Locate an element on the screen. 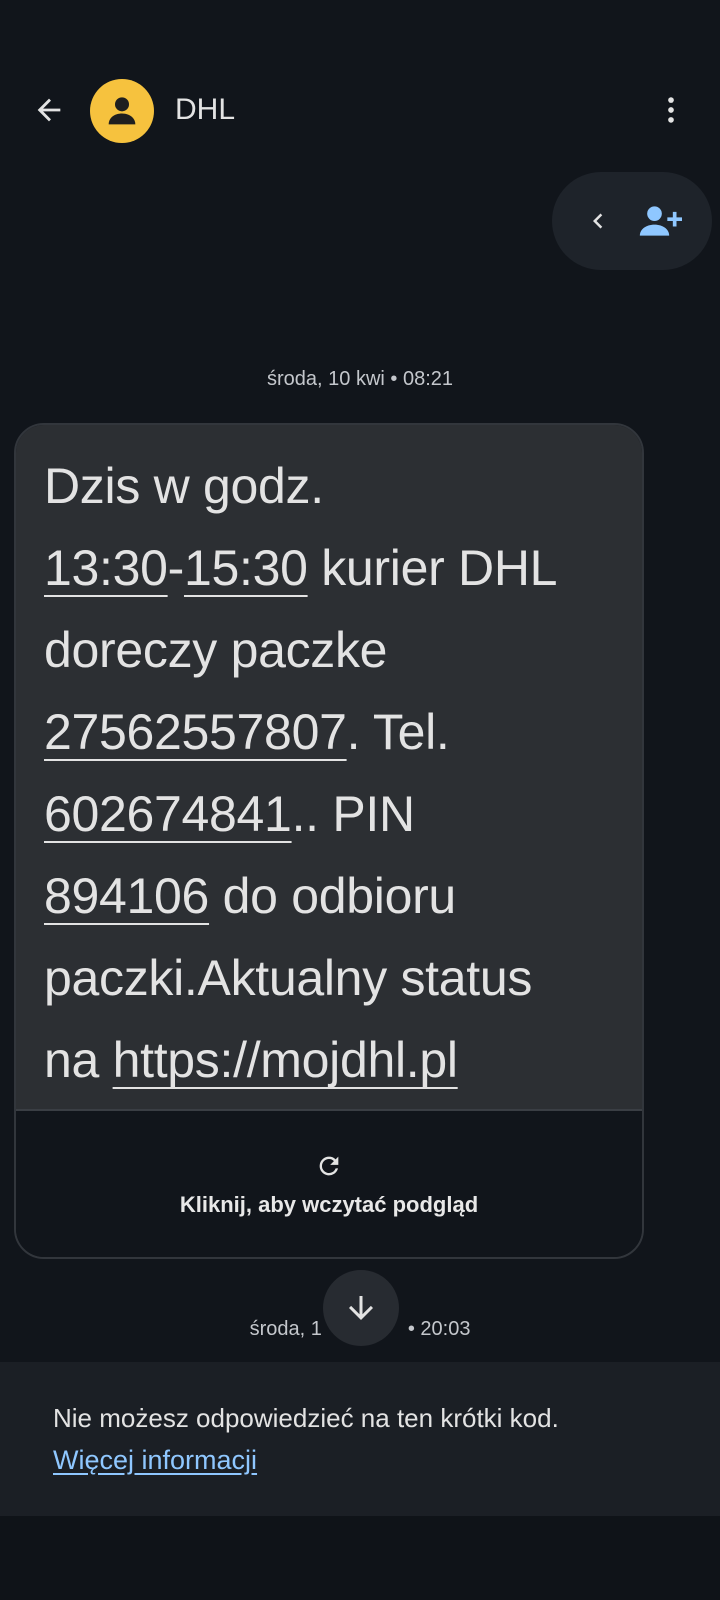  chevron-left-icon is located at coordinates (598, 221).